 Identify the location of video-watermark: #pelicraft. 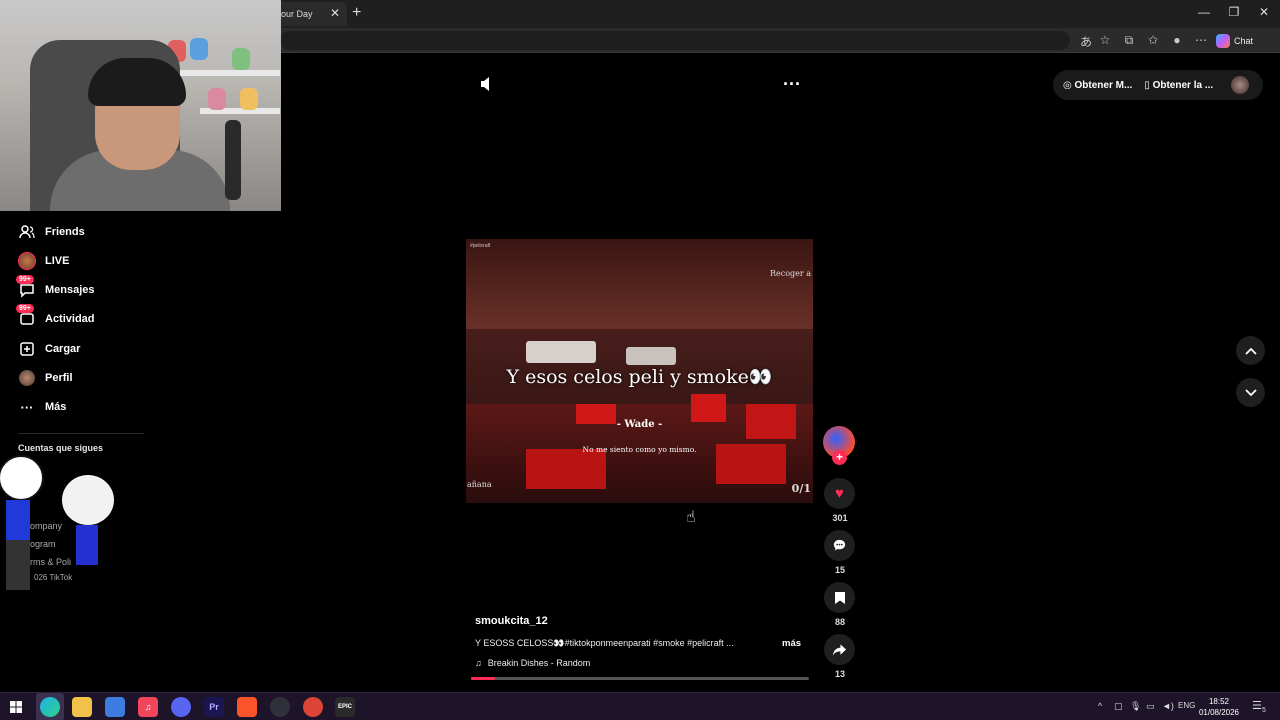
(480, 246).